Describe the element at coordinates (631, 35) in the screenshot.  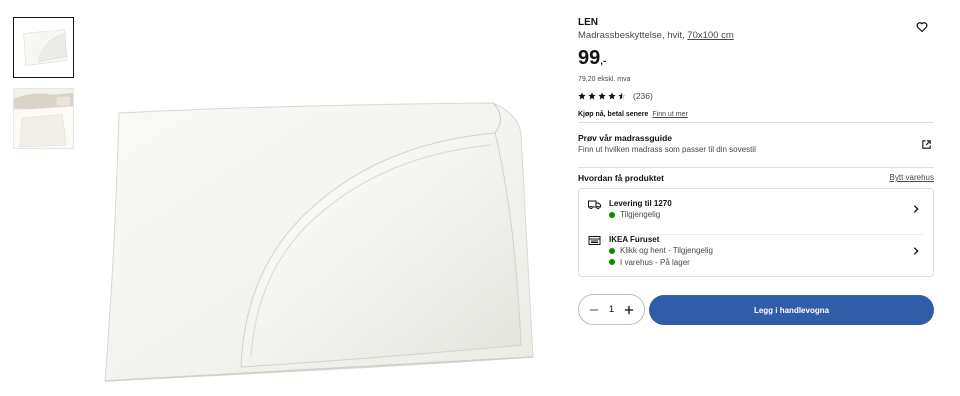
I see `product-description-text: Madrassbeskyttelse, hvit,` at that location.